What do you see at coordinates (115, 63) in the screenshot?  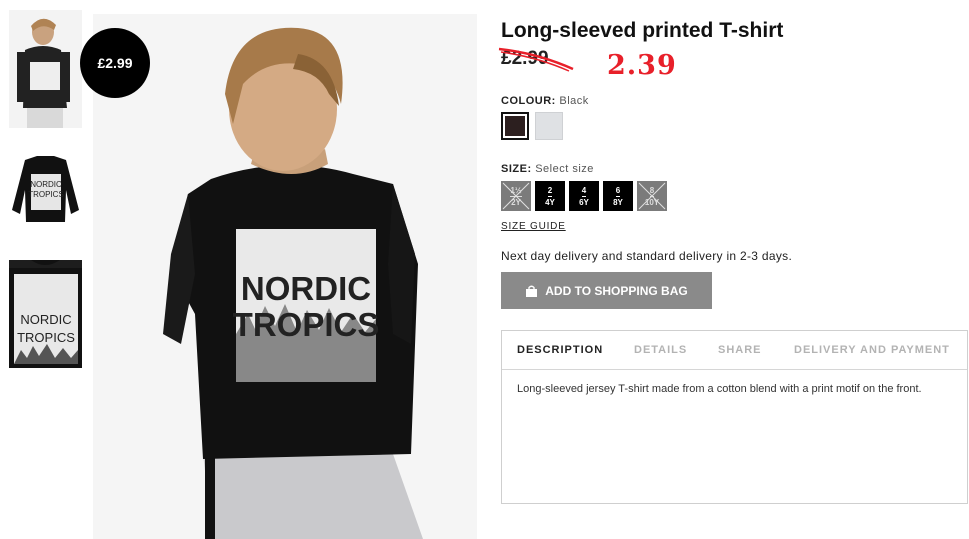 I see `price-badge: £2.99` at bounding box center [115, 63].